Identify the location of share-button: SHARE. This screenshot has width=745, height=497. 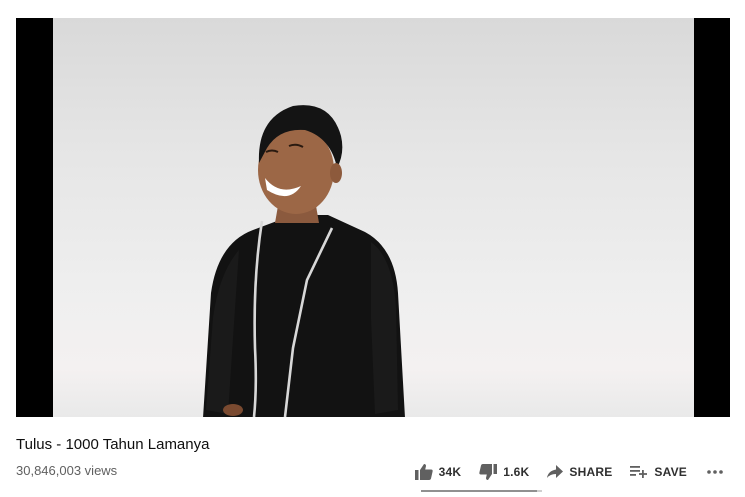
(579, 472).